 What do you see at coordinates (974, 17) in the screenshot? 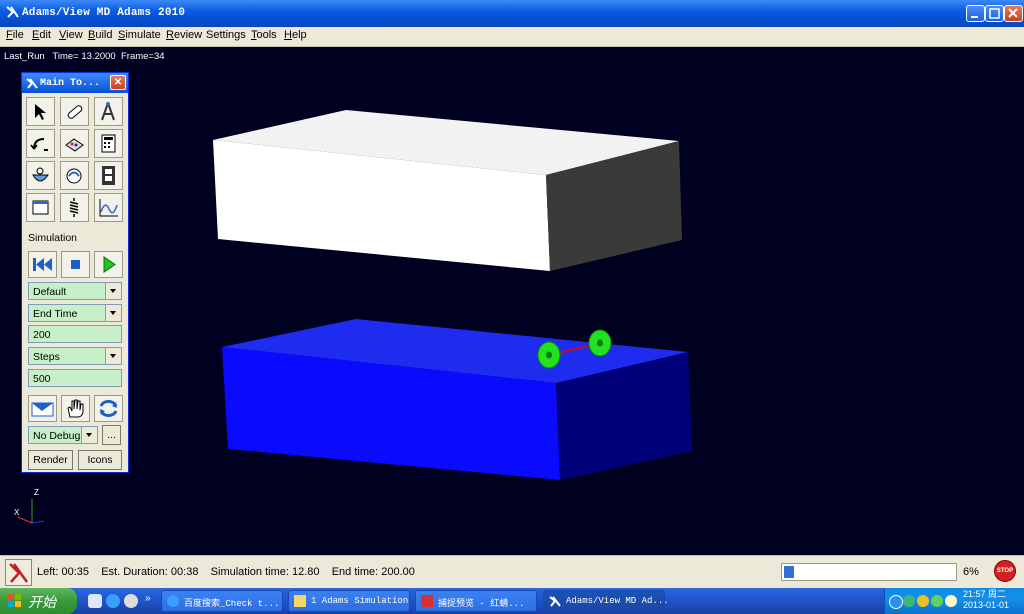
I see `minimize-icon` at bounding box center [974, 17].